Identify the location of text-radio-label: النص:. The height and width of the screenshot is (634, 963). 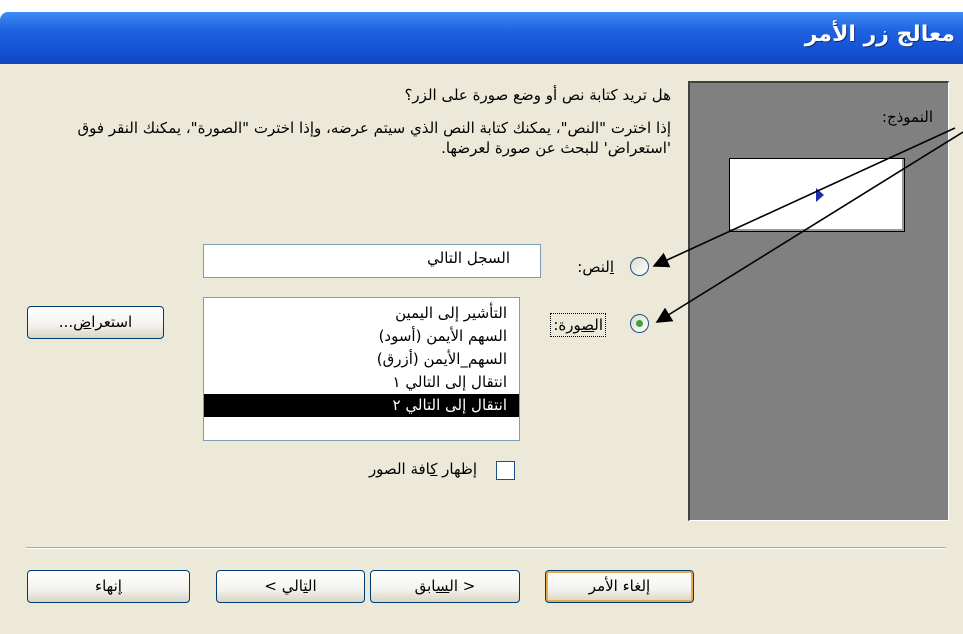
(595, 267).